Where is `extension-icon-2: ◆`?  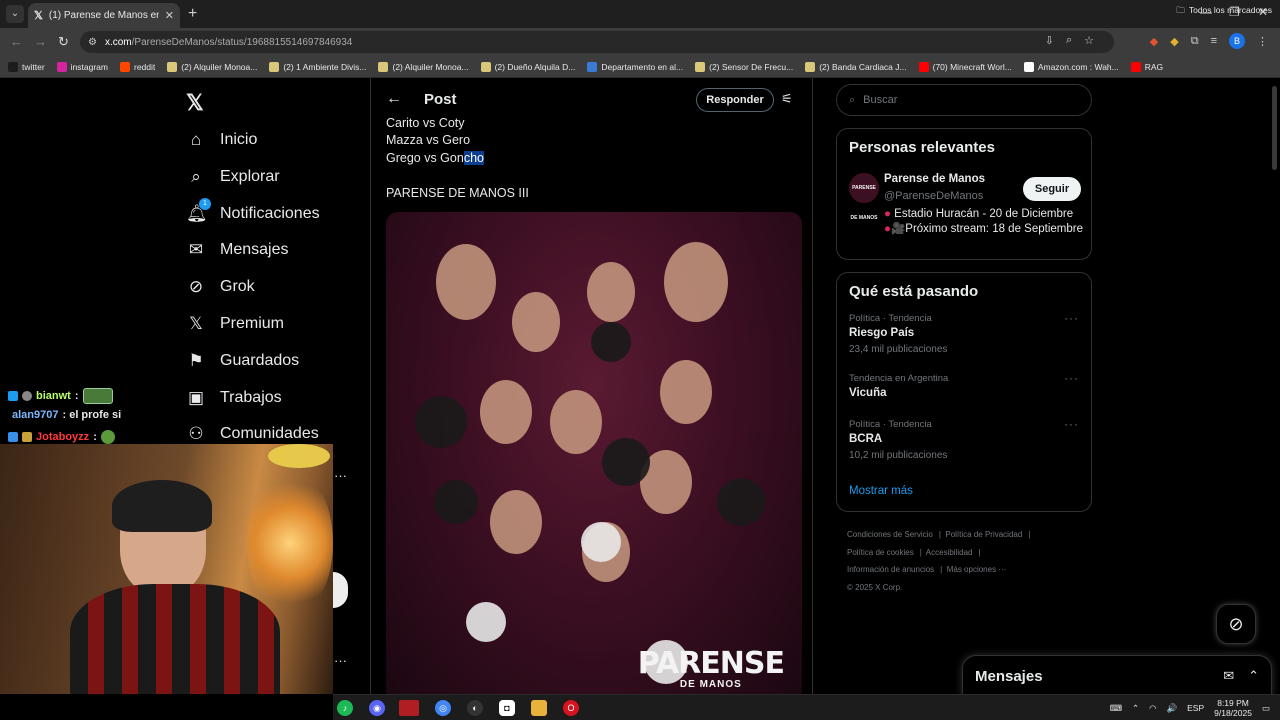
extension-icon-2: ◆ is located at coordinates (1174, 41).